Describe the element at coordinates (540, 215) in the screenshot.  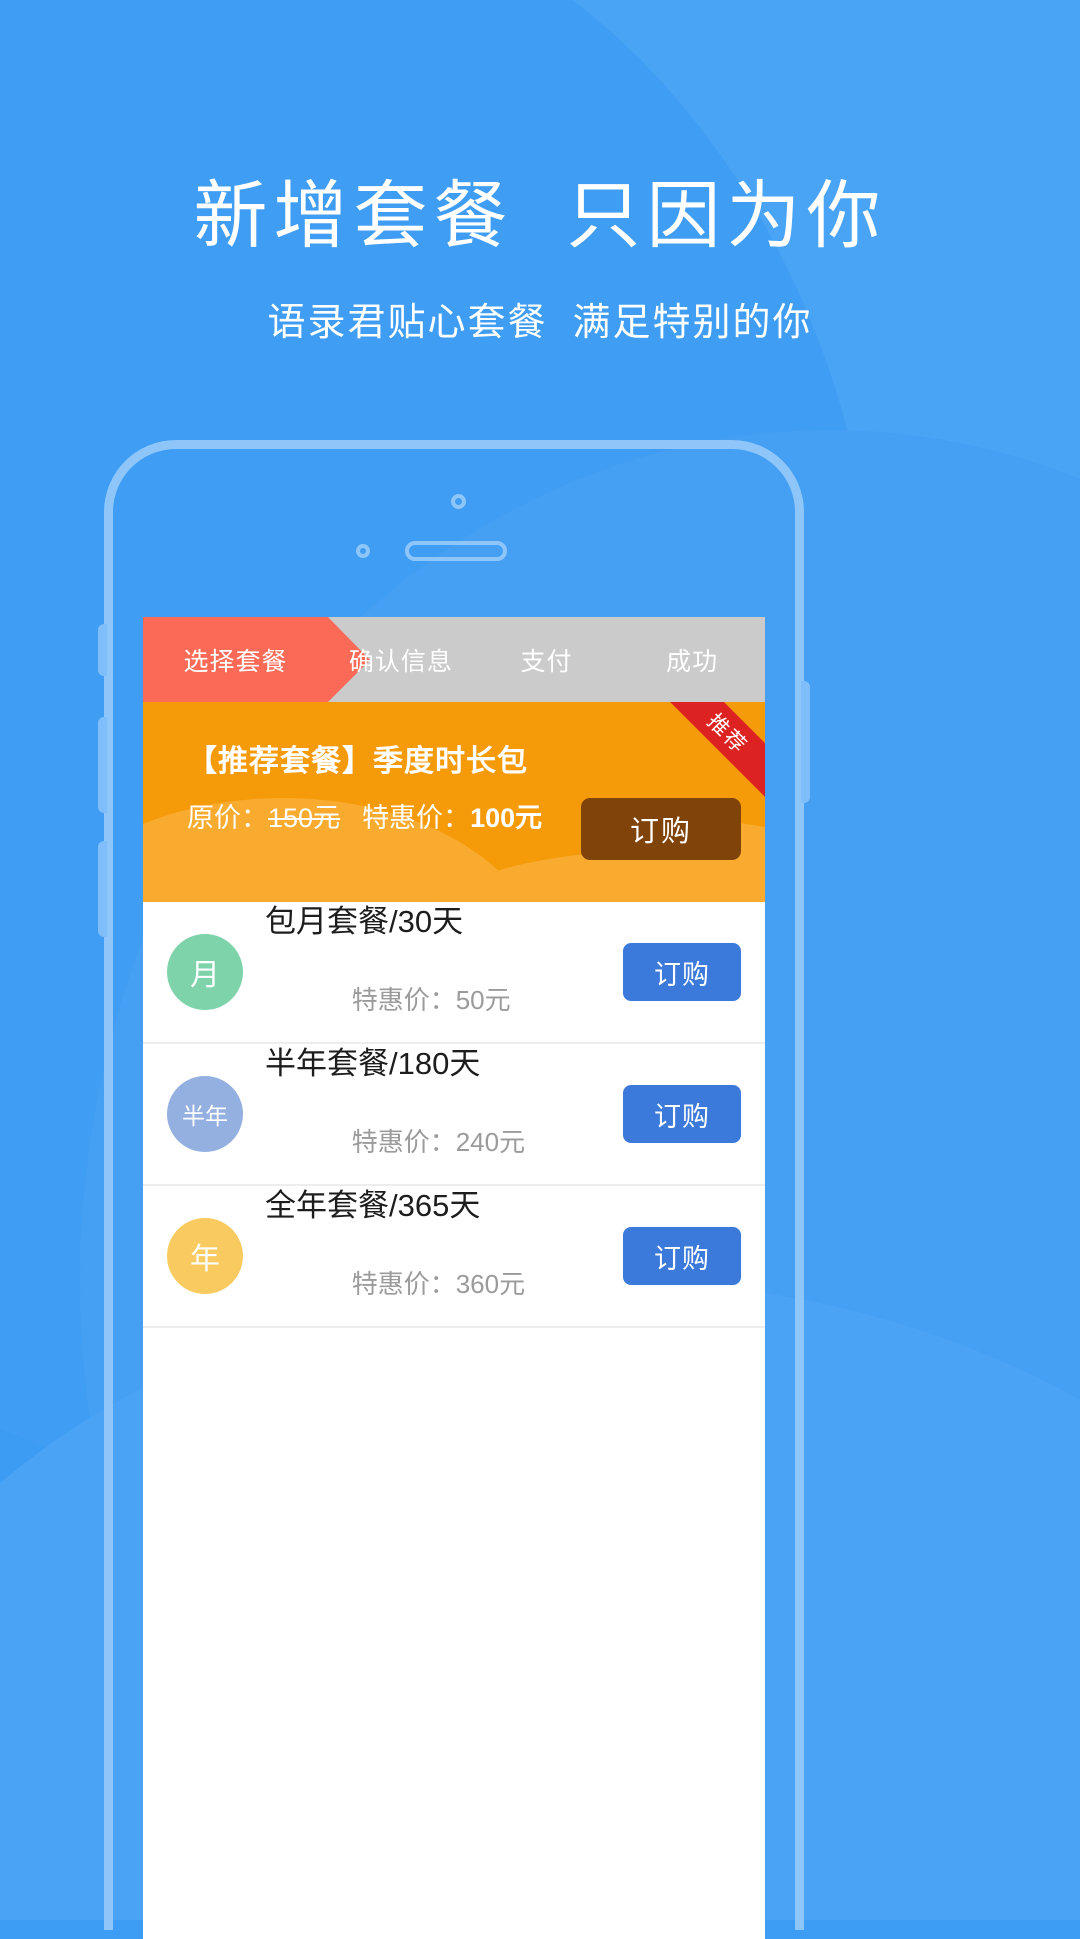
I see `page-title: 新增套餐 只因为你` at that location.